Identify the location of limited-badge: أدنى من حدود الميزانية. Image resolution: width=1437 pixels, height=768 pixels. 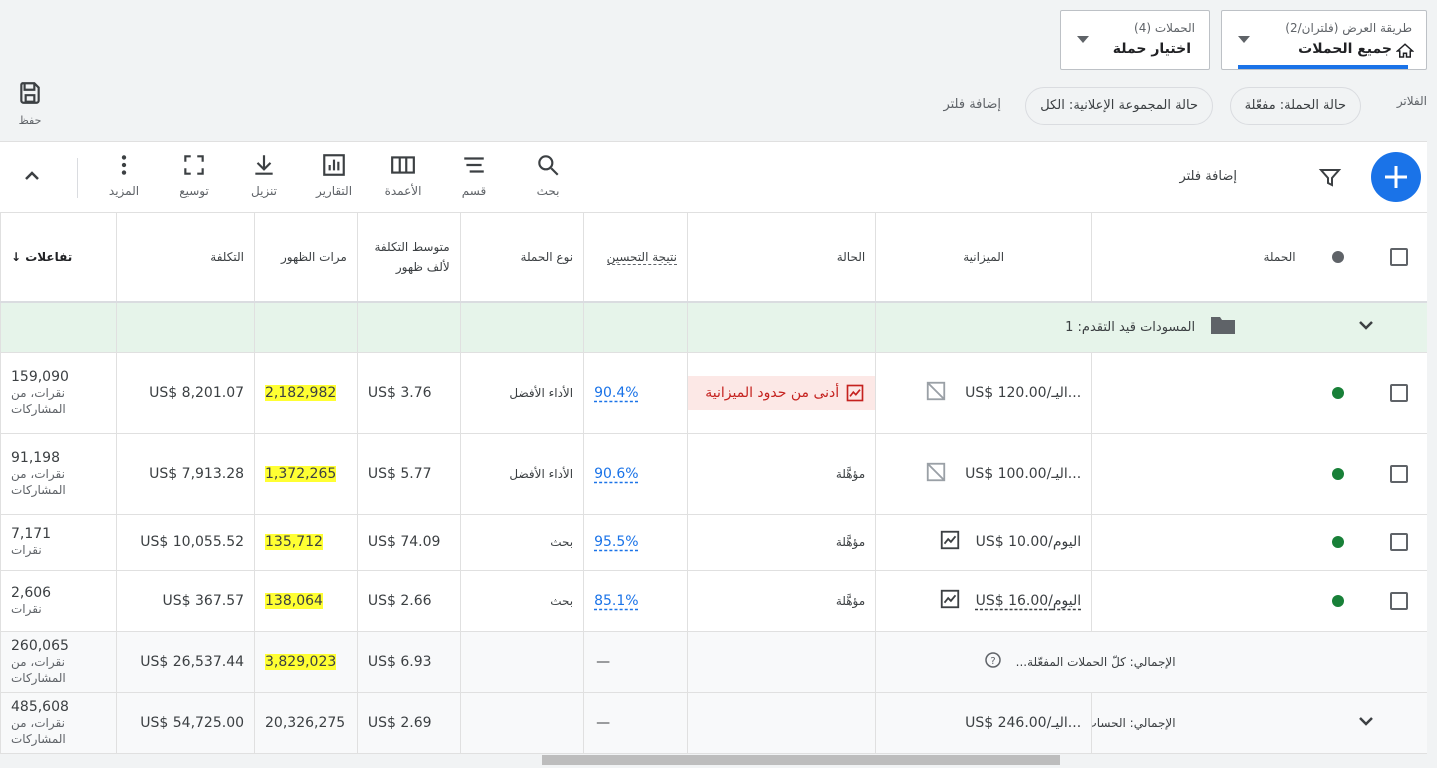
(782, 392).